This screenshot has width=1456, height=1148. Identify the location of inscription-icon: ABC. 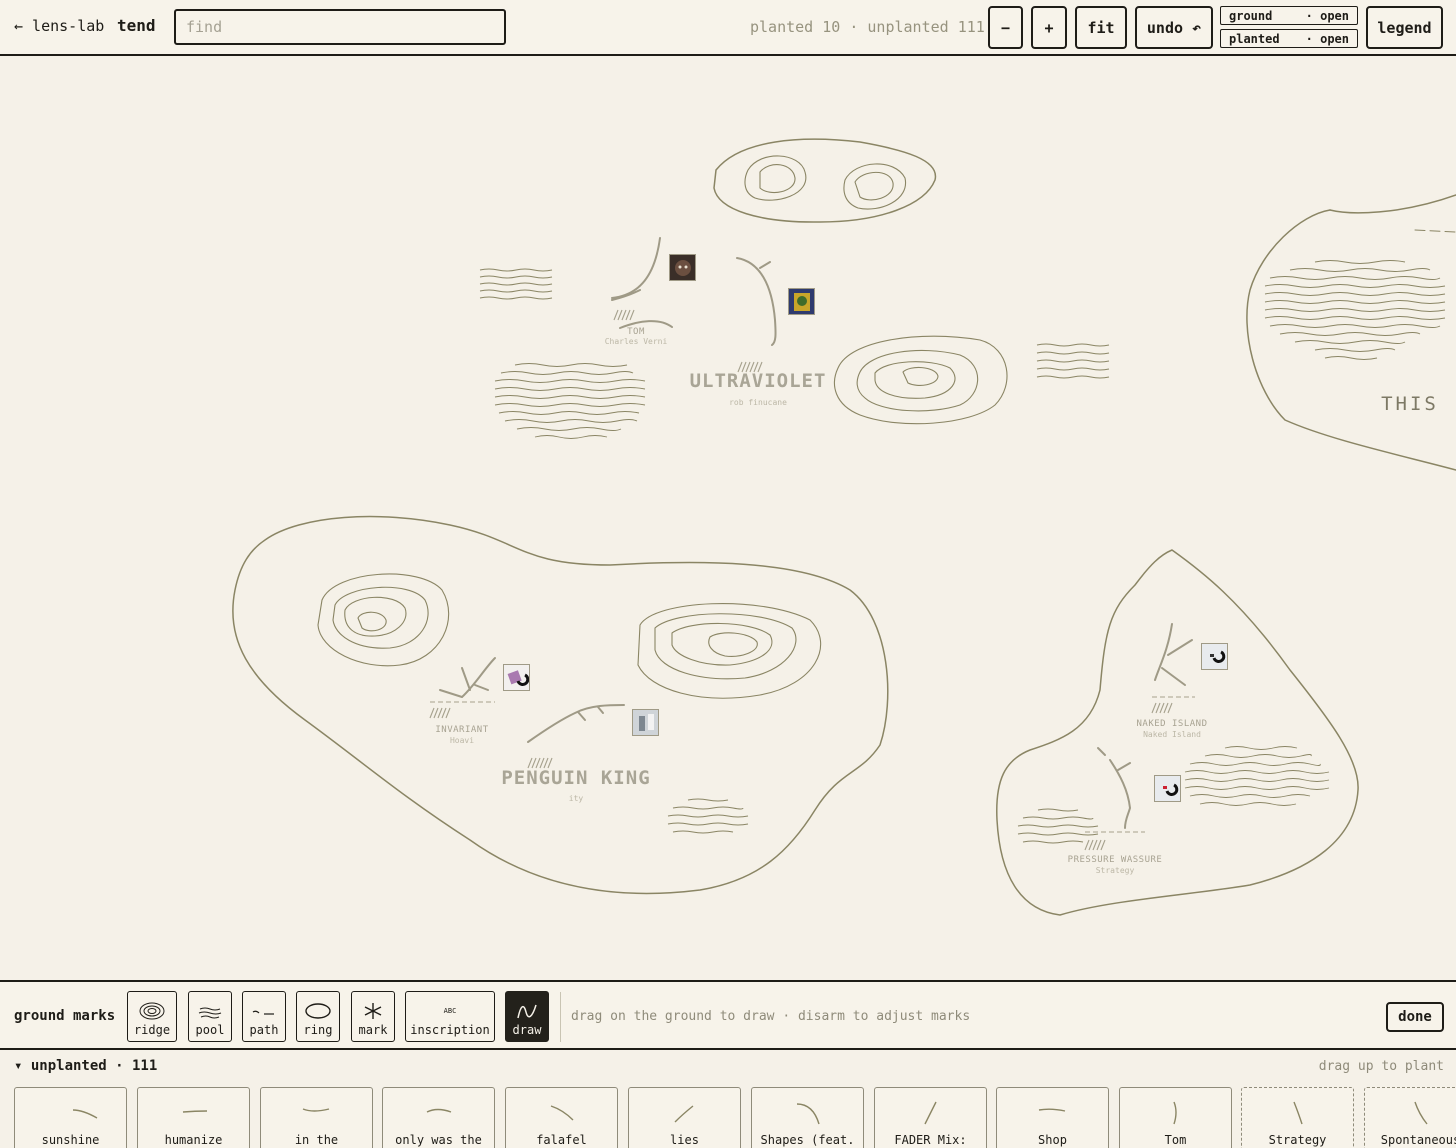
(450, 1011).